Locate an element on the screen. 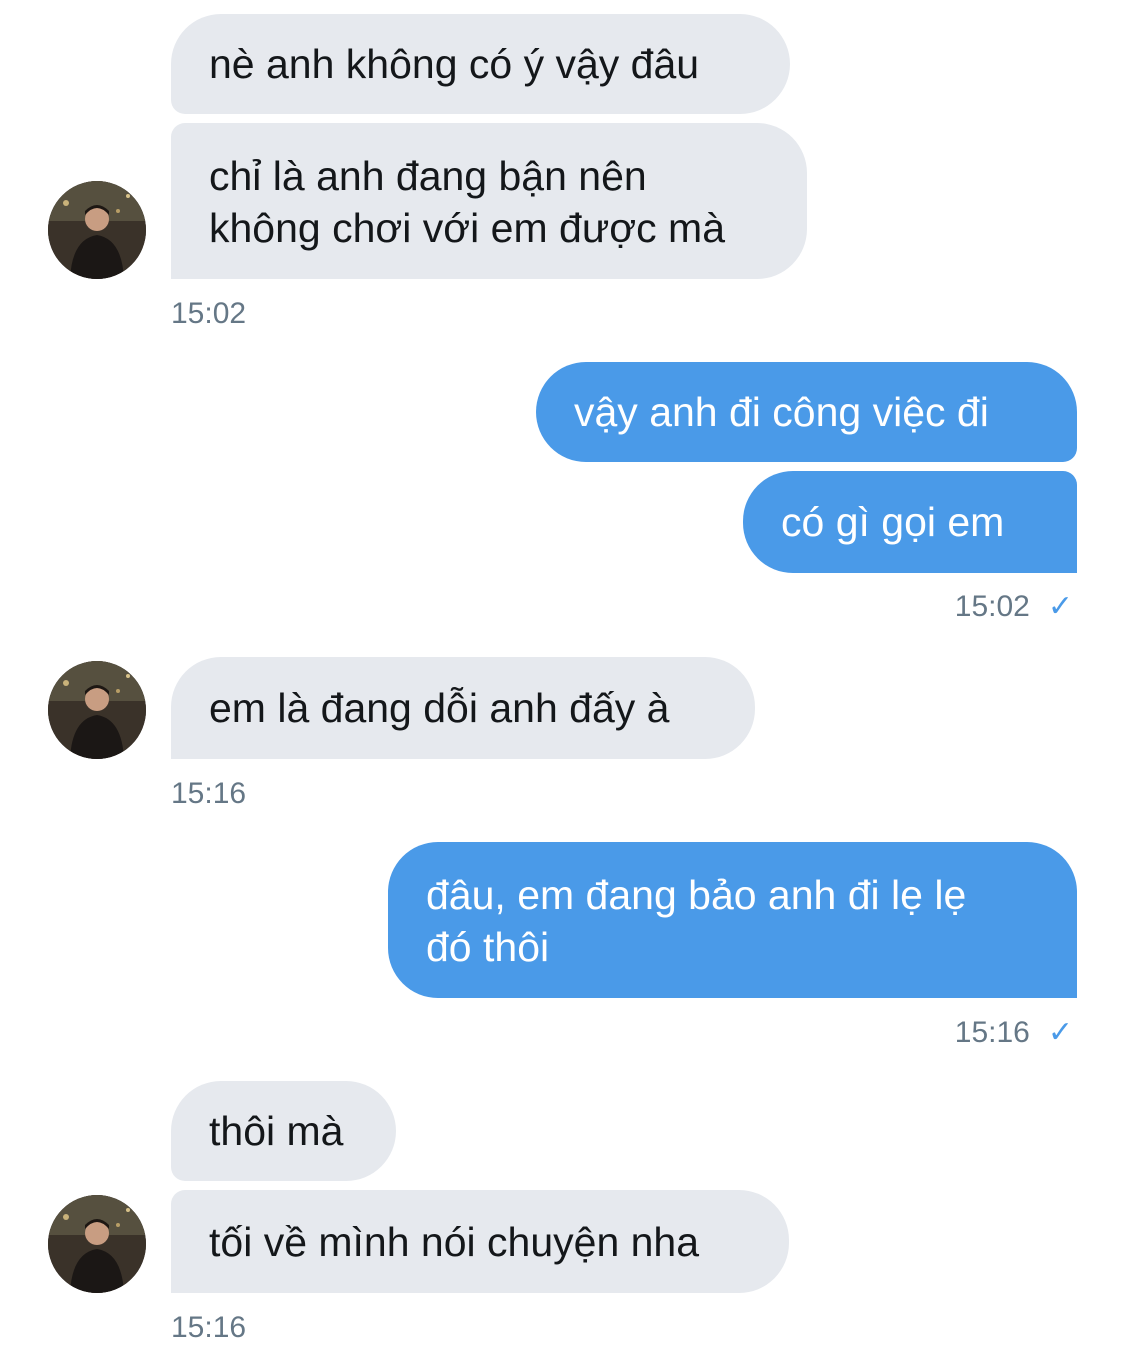  message-text: đâu, em đang bảo anh đi lẹ lẹ is located at coordinates (696, 895).